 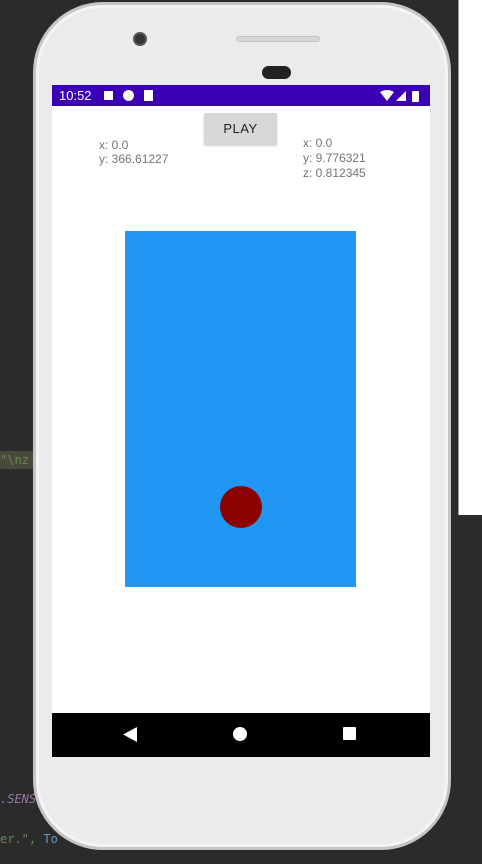 I want to click on code-text: er.",, so click(x=22, y=839).